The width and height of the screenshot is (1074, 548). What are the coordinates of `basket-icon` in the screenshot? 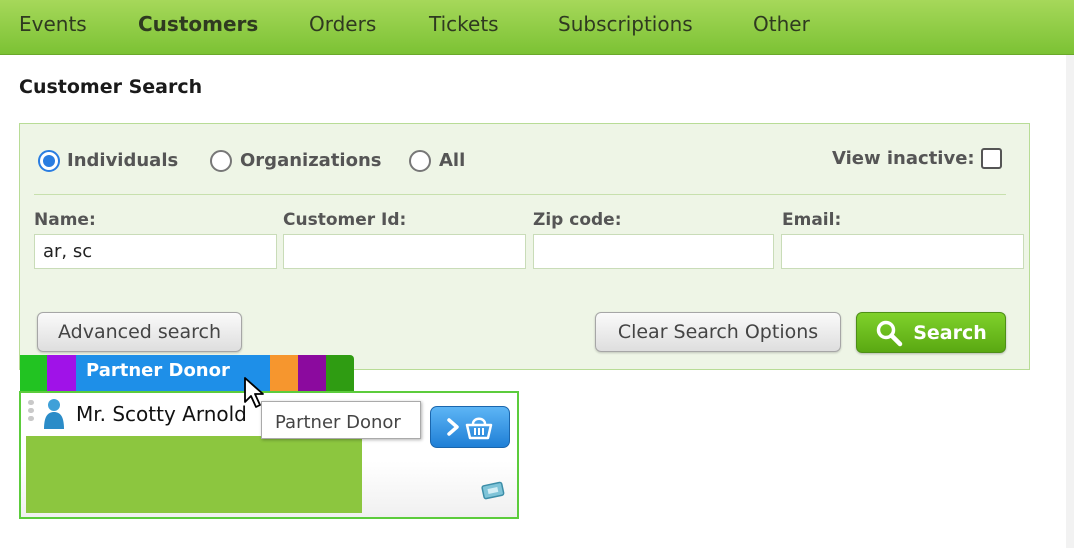 It's located at (479, 428).